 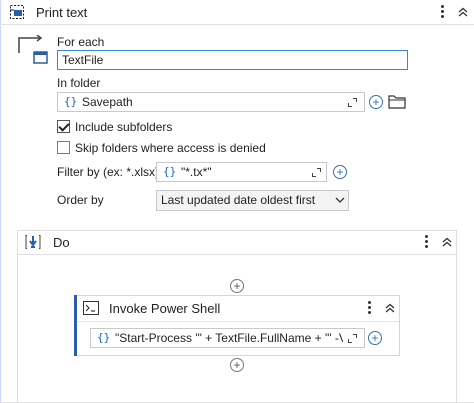 I want to click on for-each-variable-value: TextFile, so click(x=83, y=60).